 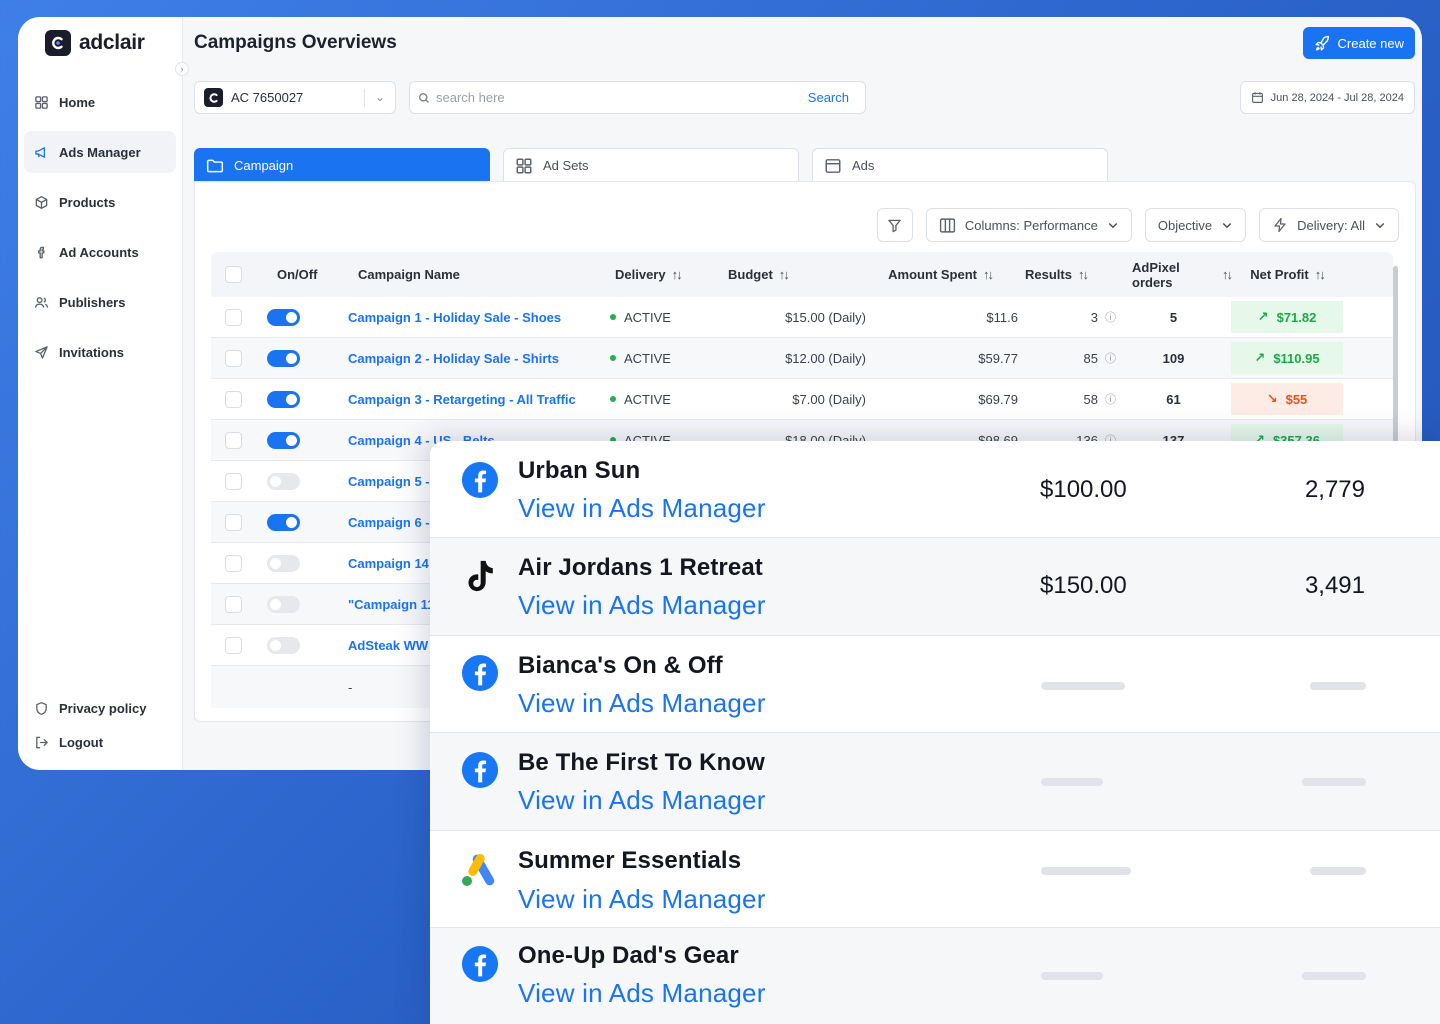 I want to click on tab-label: Campaign, so click(x=264, y=165).